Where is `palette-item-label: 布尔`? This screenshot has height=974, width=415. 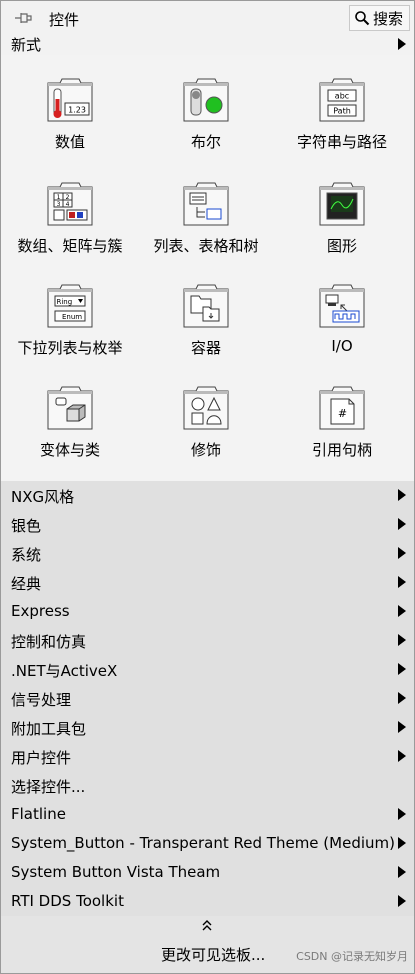 palette-item-label: 布尔 is located at coordinates (205, 142).